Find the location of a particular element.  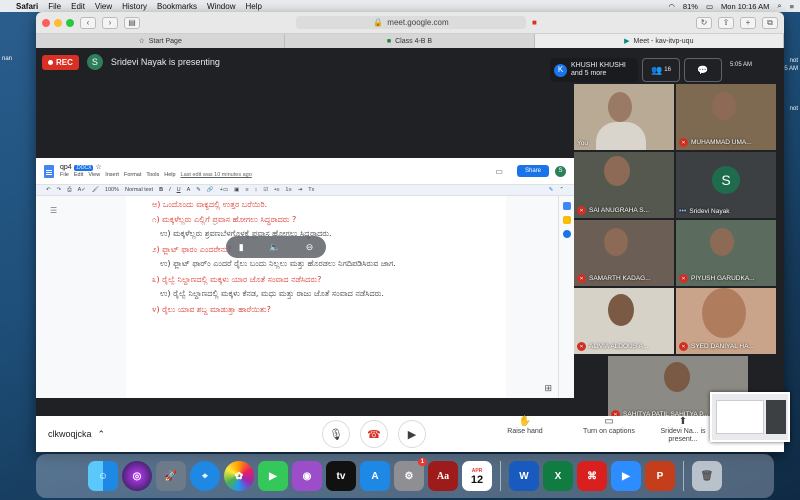

doc-menu-insert: Insert is located at coordinates (112, 175).